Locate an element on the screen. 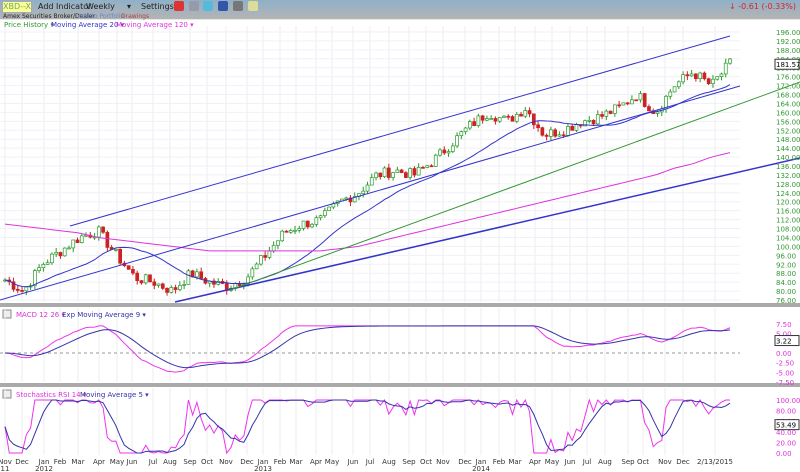 The height and width of the screenshot is (472, 800). interval-select: Weekly is located at coordinates (100, 6).